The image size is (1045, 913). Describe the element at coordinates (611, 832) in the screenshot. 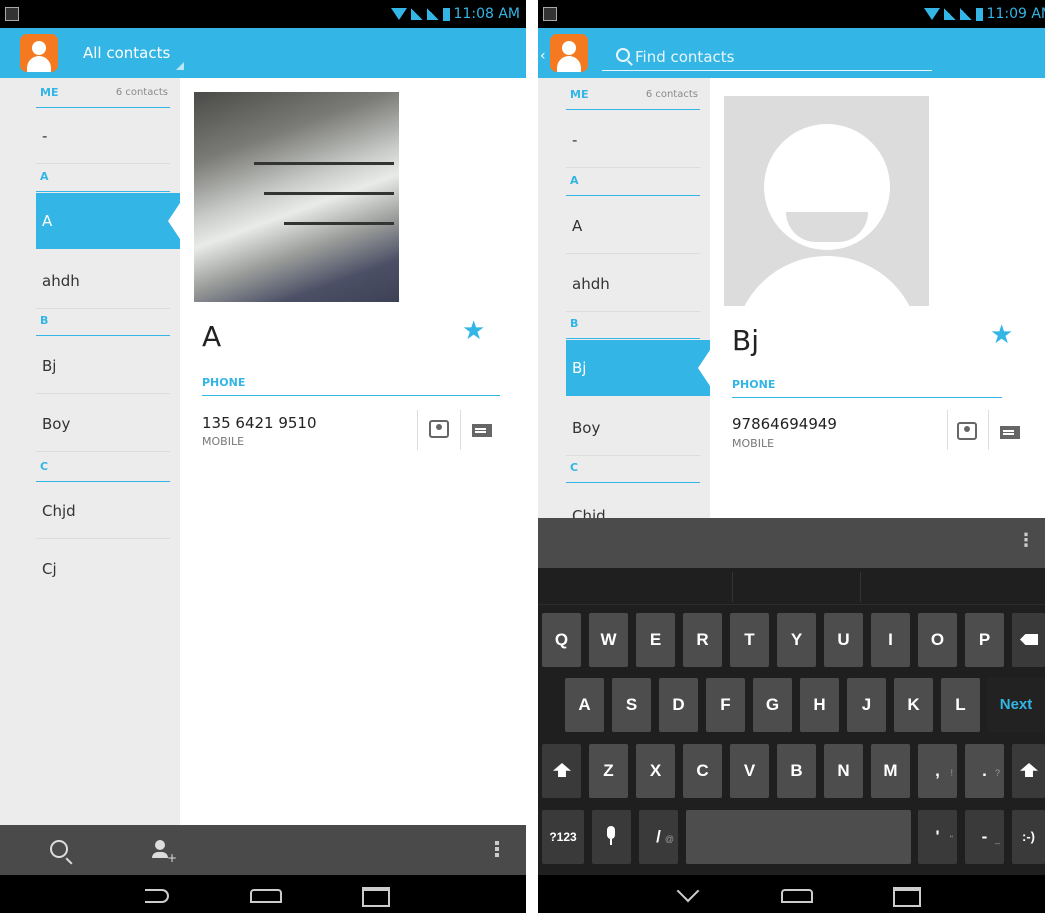

I see `mic-icon` at that location.